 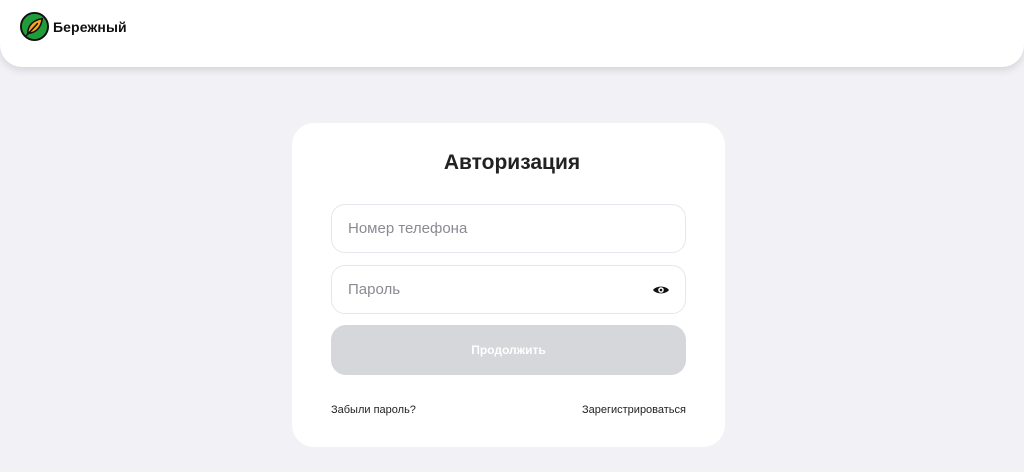 What do you see at coordinates (493, 228) in the screenshot?
I see `phone-input` at bounding box center [493, 228].